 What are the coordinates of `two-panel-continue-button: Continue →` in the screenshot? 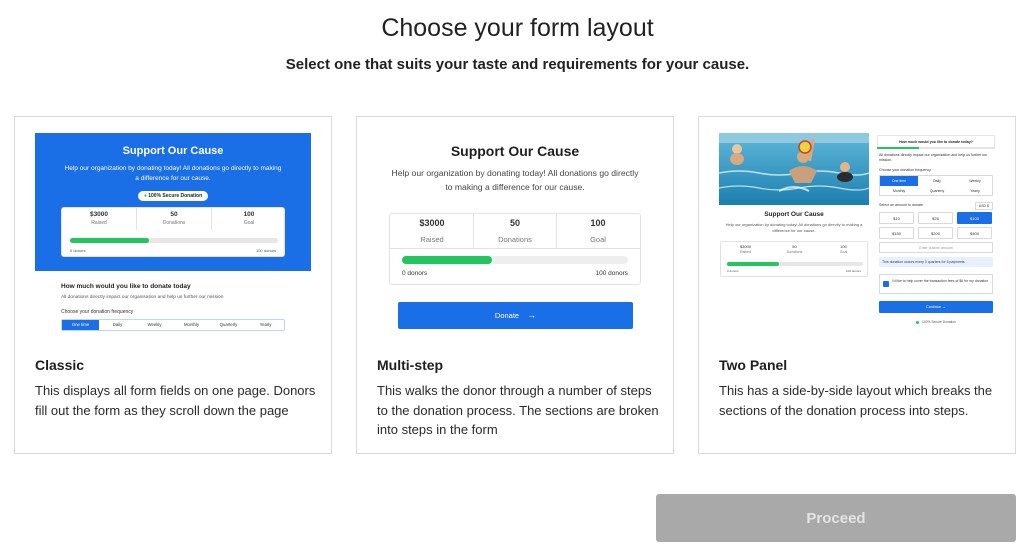 It's located at (936, 307).